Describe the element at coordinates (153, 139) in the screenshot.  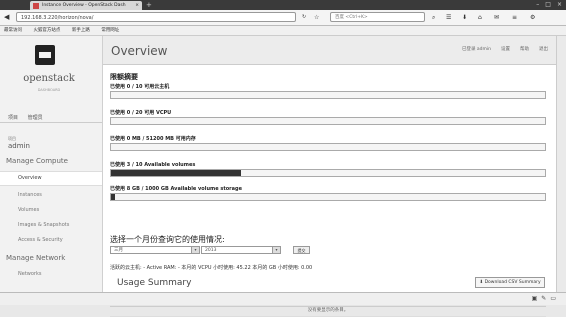
I see `quota-label: 已使用 0 MB / 51200 MB 可用内存` at that location.